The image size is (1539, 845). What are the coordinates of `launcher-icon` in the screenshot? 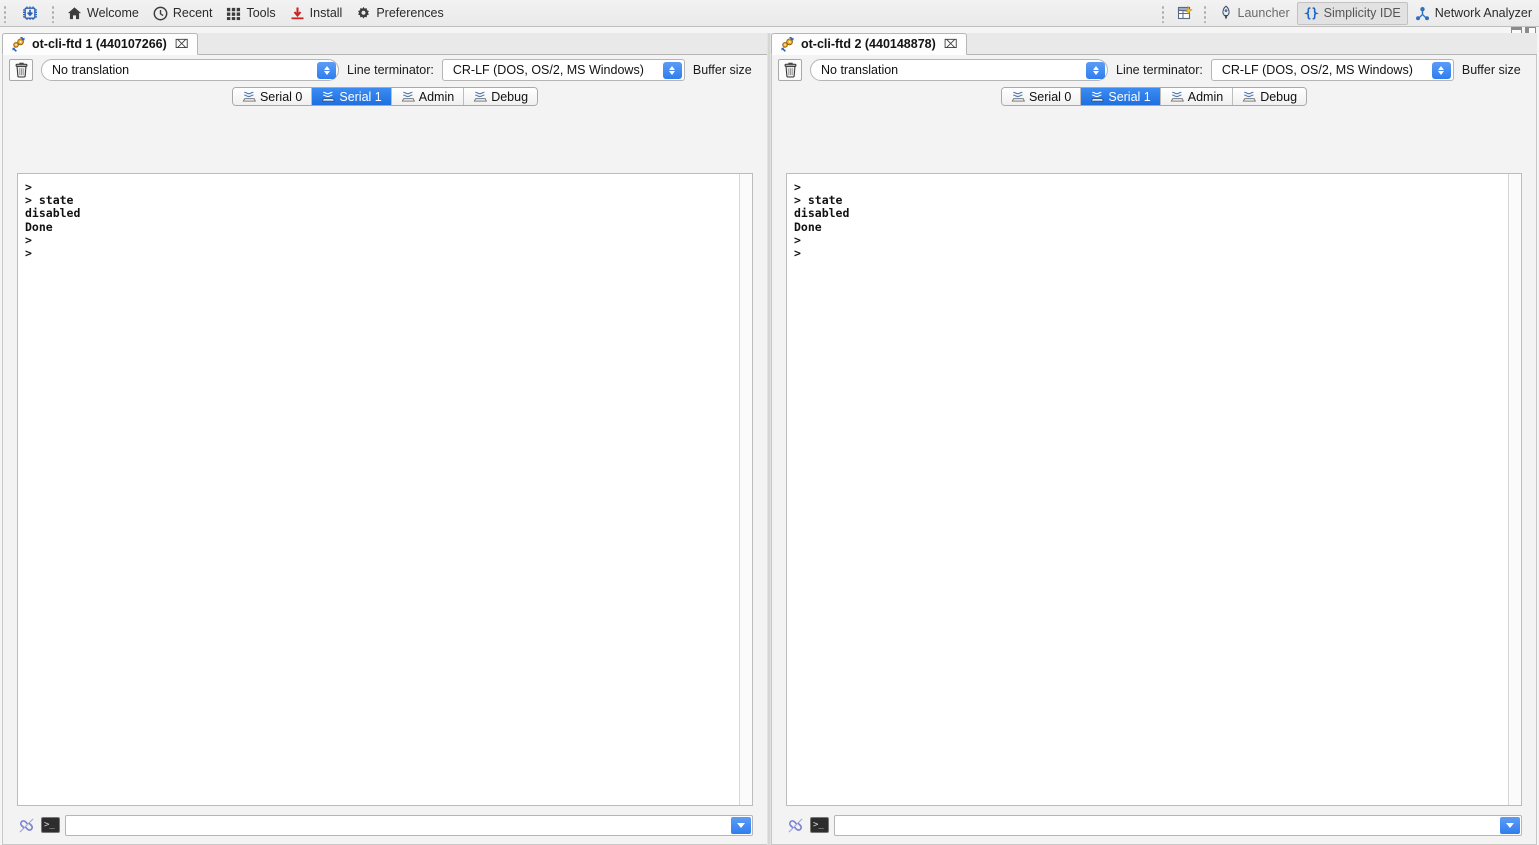 It's located at (1226, 13).